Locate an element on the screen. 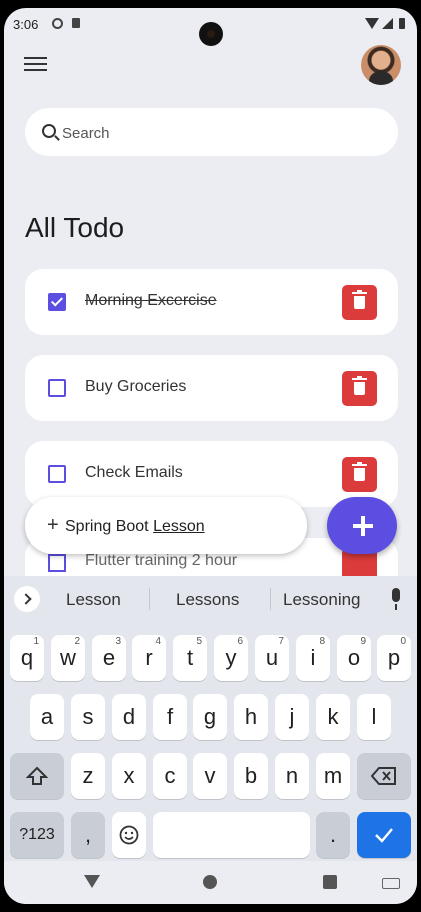  shift-icon is located at coordinates (37, 775).